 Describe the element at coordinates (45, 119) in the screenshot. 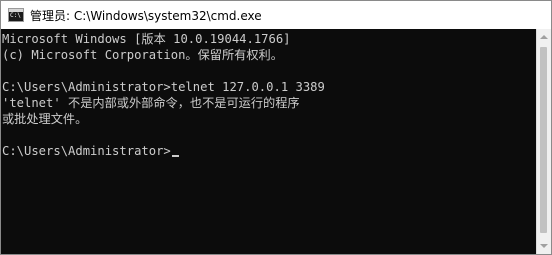

I see `console-line: 或批处理文件。` at that location.